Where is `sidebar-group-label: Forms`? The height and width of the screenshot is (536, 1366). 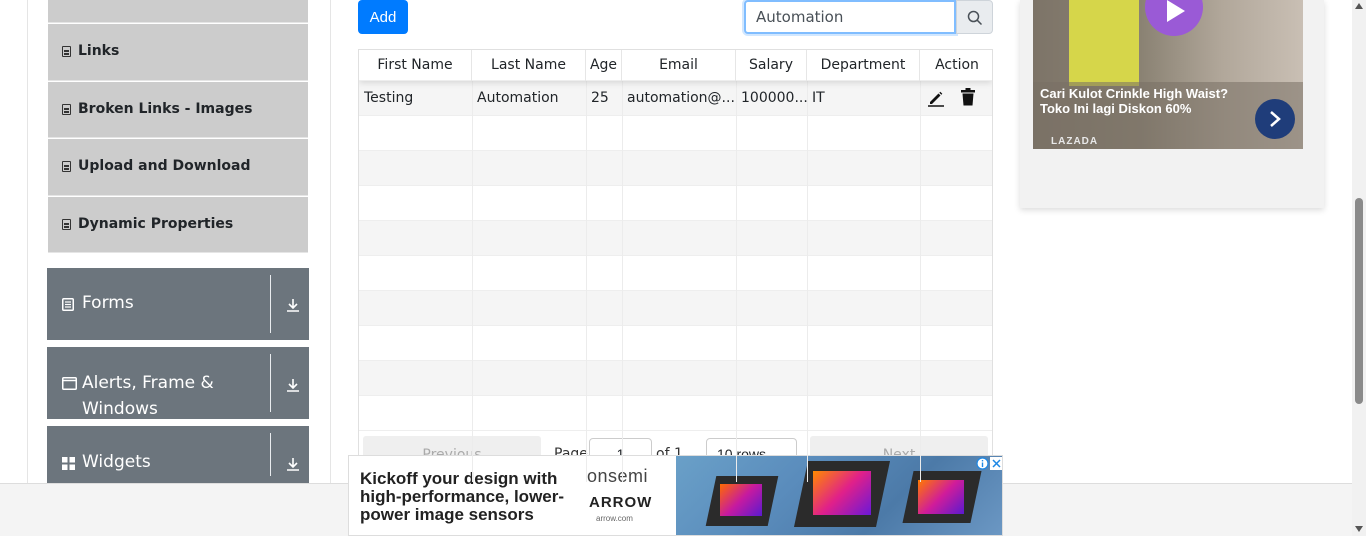 sidebar-group-label: Forms is located at coordinates (108, 303).